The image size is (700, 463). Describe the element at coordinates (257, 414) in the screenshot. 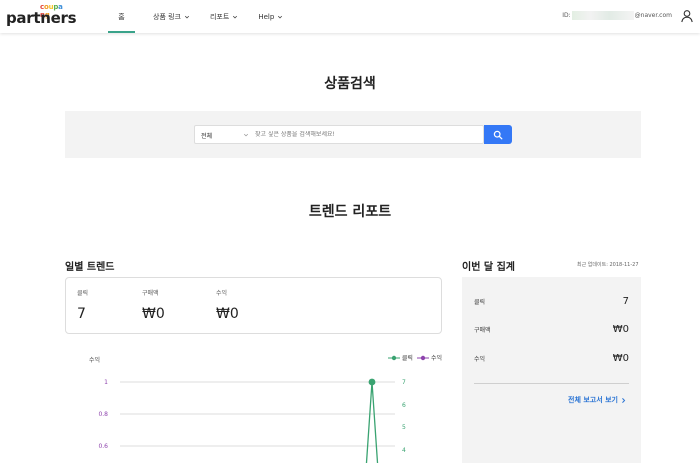

I see `chart-grid` at that location.